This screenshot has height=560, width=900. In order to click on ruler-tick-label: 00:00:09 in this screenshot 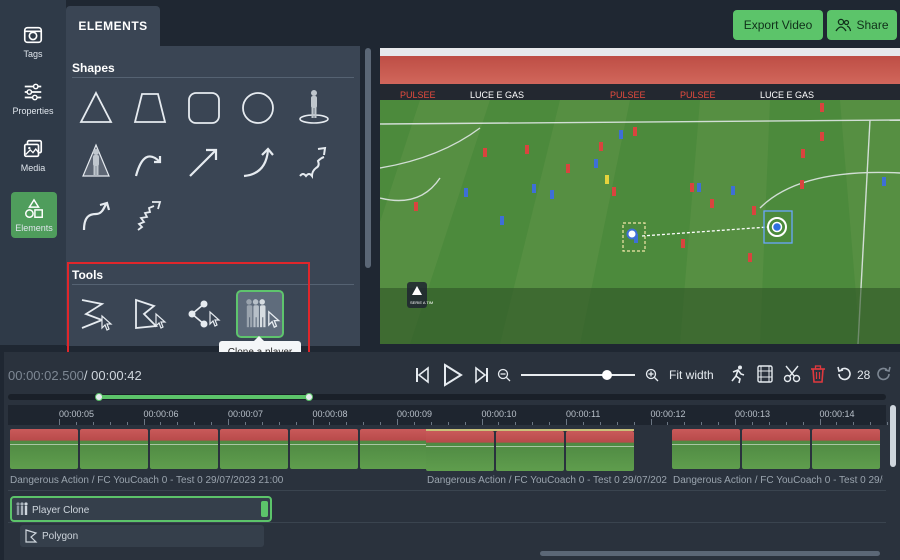, I will do `click(415, 414)`.